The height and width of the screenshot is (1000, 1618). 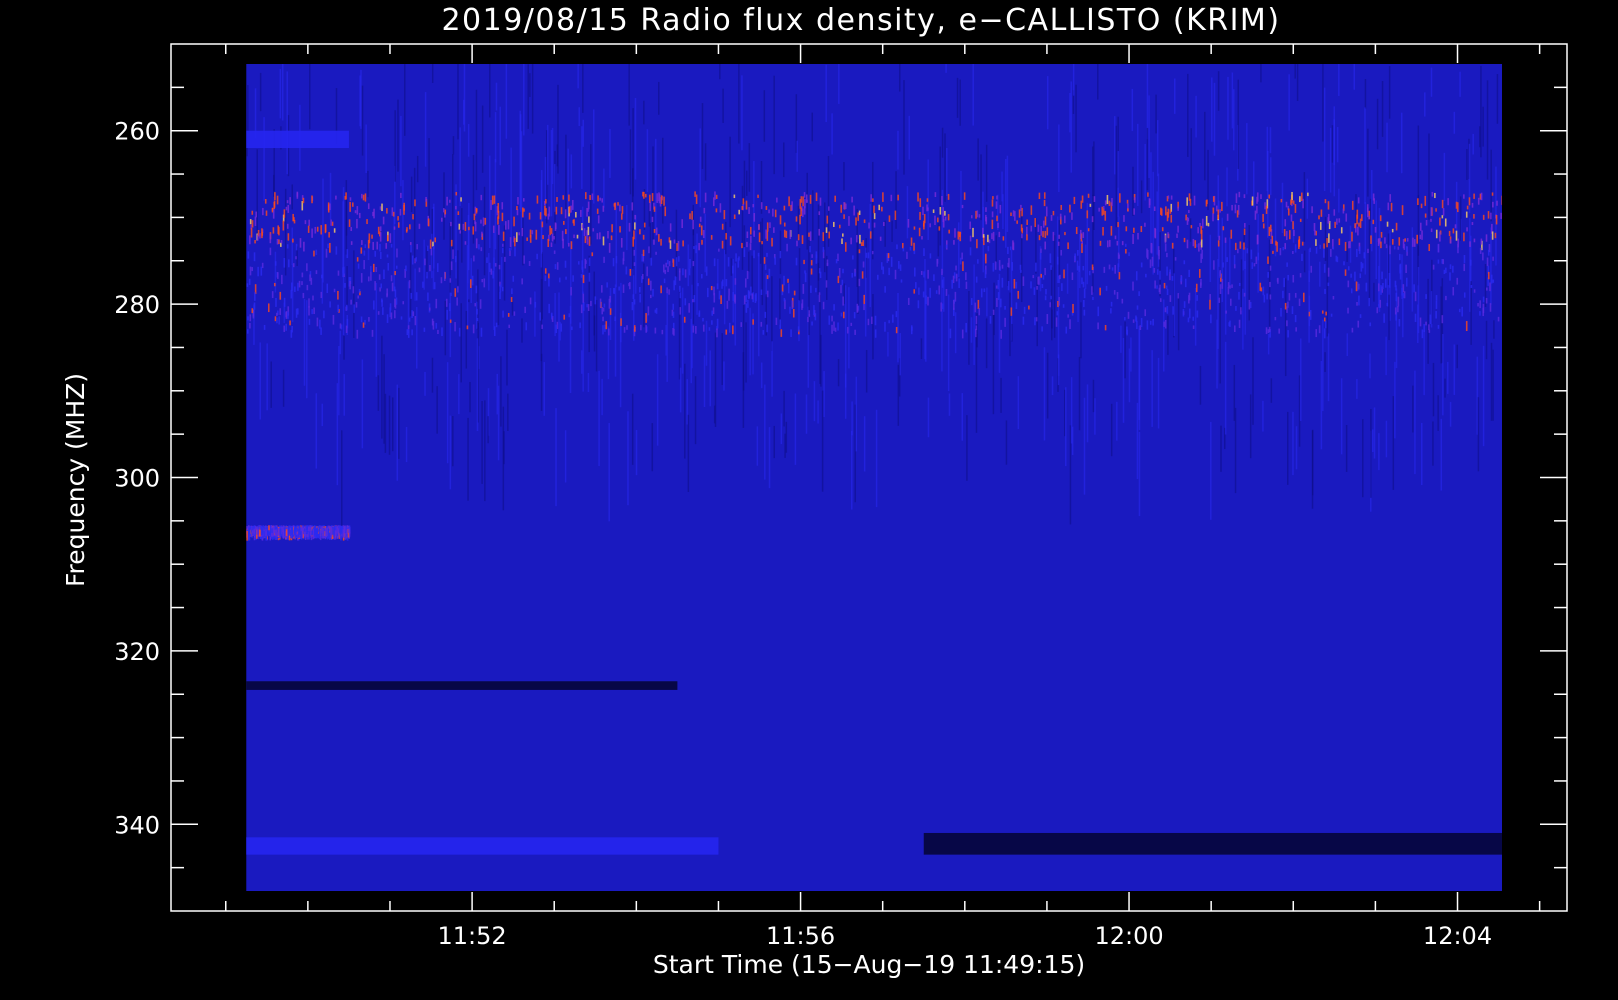 I want to click on y-tick-label: 260, so click(x=137, y=132).